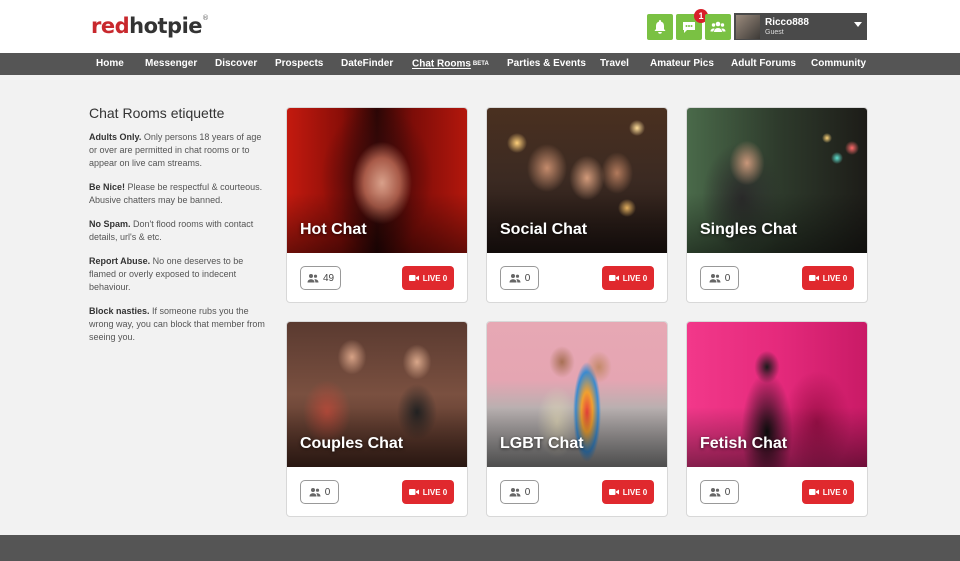 The width and height of the screenshot is (960, 561). I want to click on logo-text-red: red, so click(110, 26).